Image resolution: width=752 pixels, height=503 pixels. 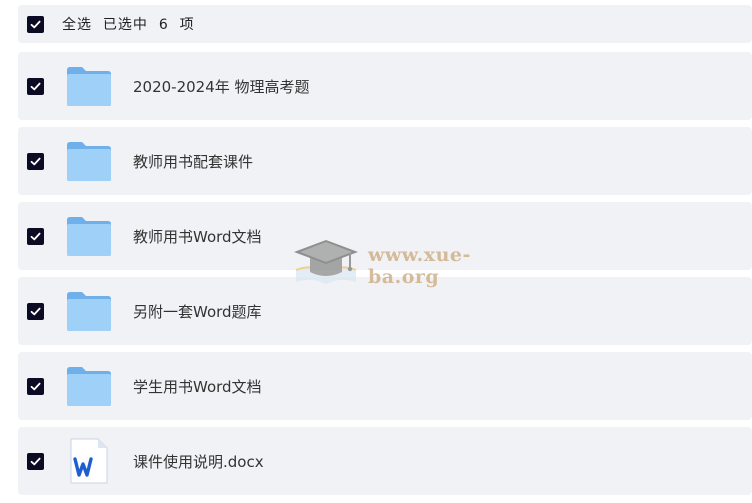 What do you see at coordinates (385, 461) in the screenshot?
I see `file-row: 课件使用说明.docx` at bounding box center [385, 461].